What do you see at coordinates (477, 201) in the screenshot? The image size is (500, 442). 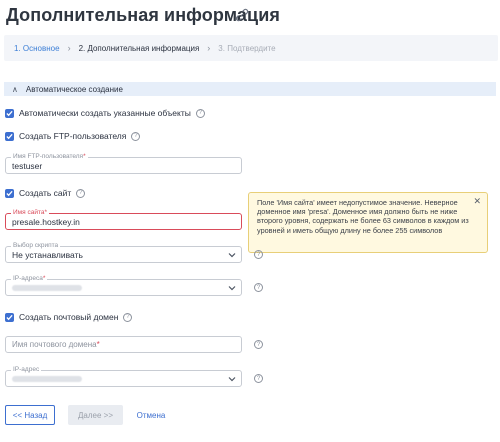 I see `close-icon: ✕` at bounding box center [477, 201].